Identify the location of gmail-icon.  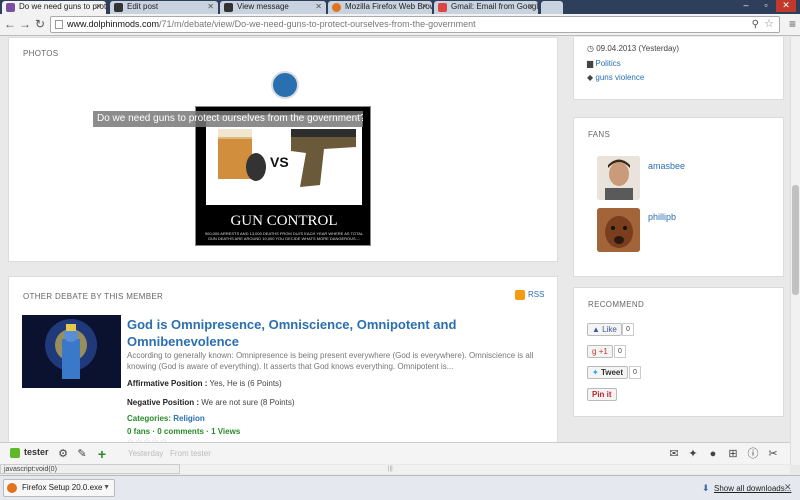
(442, 7).